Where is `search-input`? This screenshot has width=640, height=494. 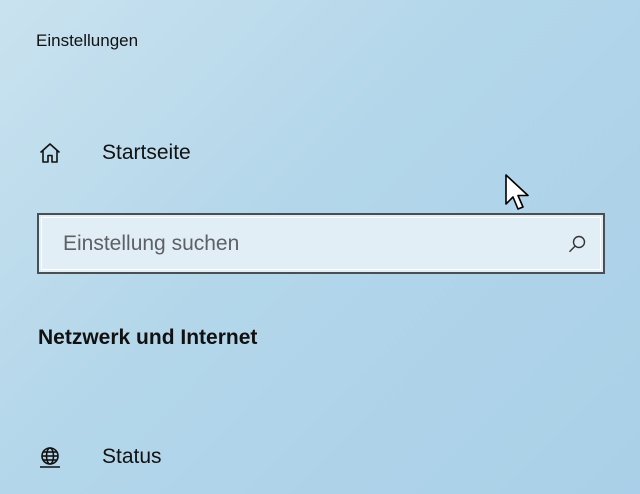 search-input is located at coordinates (302, 243).